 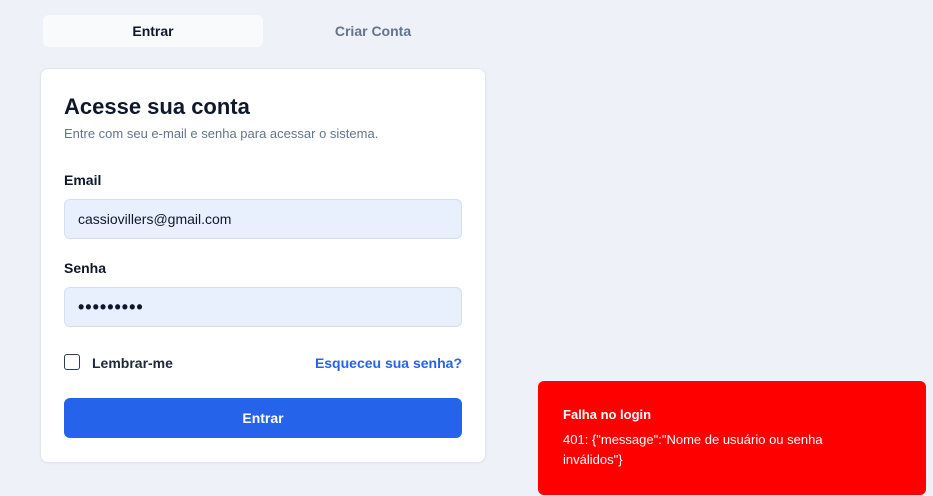 I want to click on tab-login: Entrar, so click(x=153, y=31).